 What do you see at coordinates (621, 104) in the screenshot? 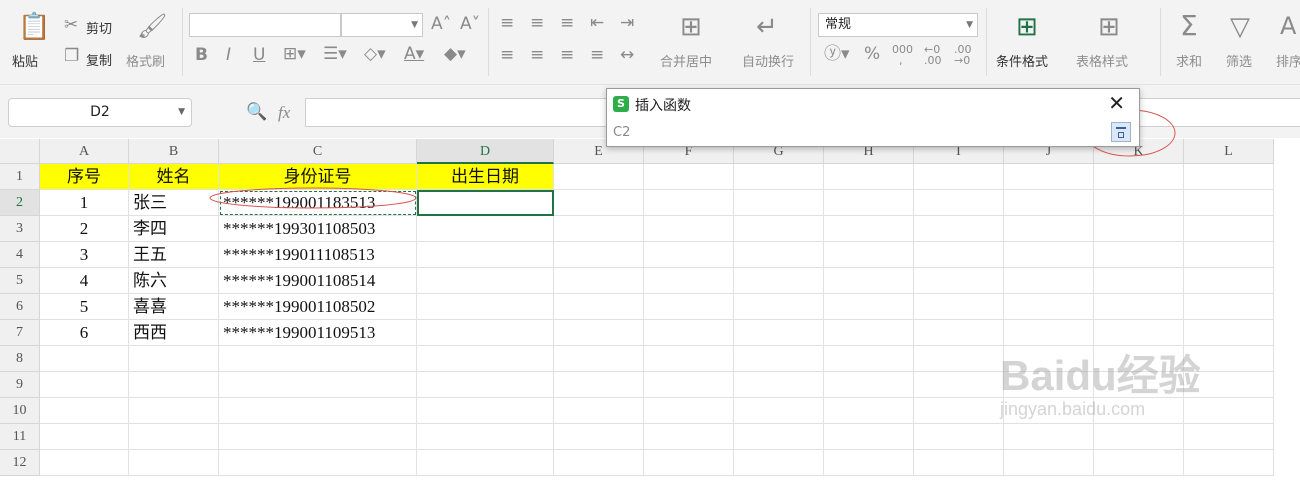
I see `wps-logo-icon: S` at bounding box center [621, 104].